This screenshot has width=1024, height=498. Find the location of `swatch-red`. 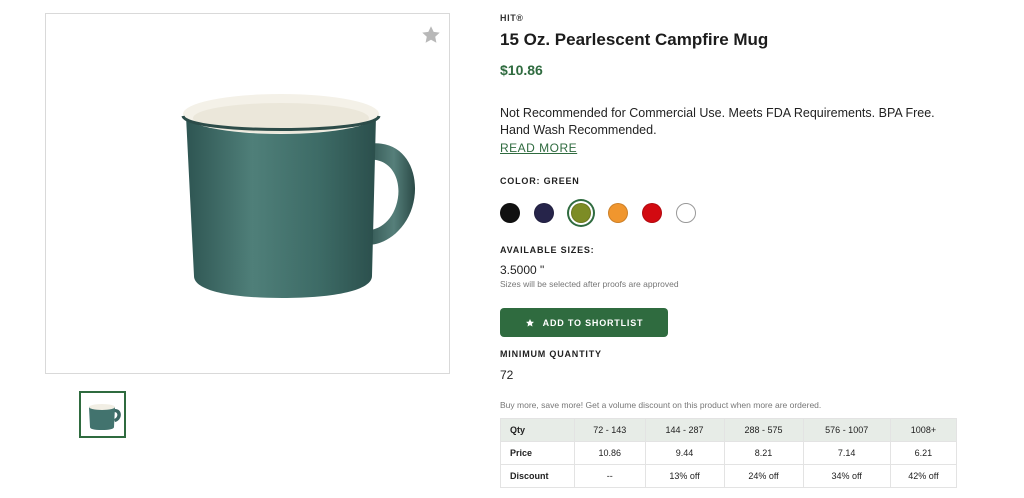

swatch-red is located at coordinates (652, 213).